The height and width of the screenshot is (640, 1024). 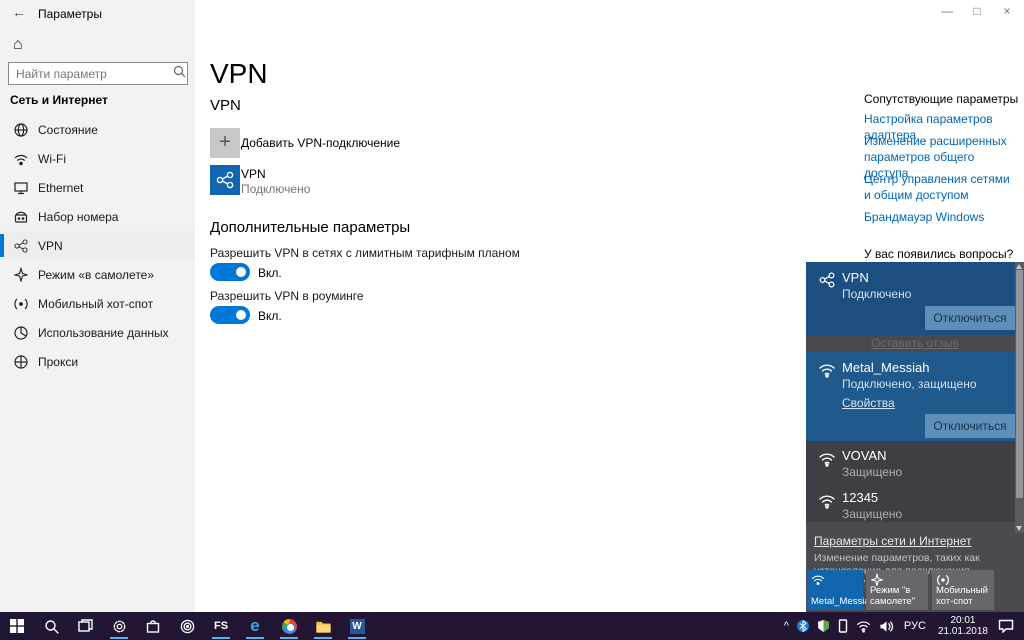 What do you see at coordinates (843, 626) in the screenshot?
I see `device-icon` at bounding box center [843, 626].